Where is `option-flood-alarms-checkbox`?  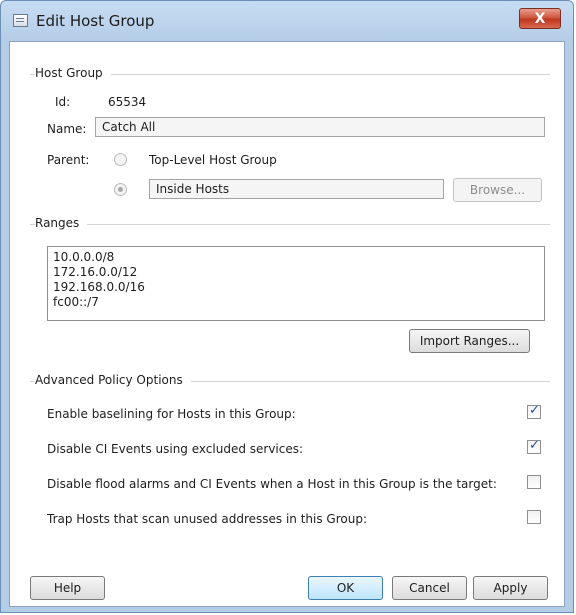 option-flood-alarms-checkbox is located at coordinates (534, 482).